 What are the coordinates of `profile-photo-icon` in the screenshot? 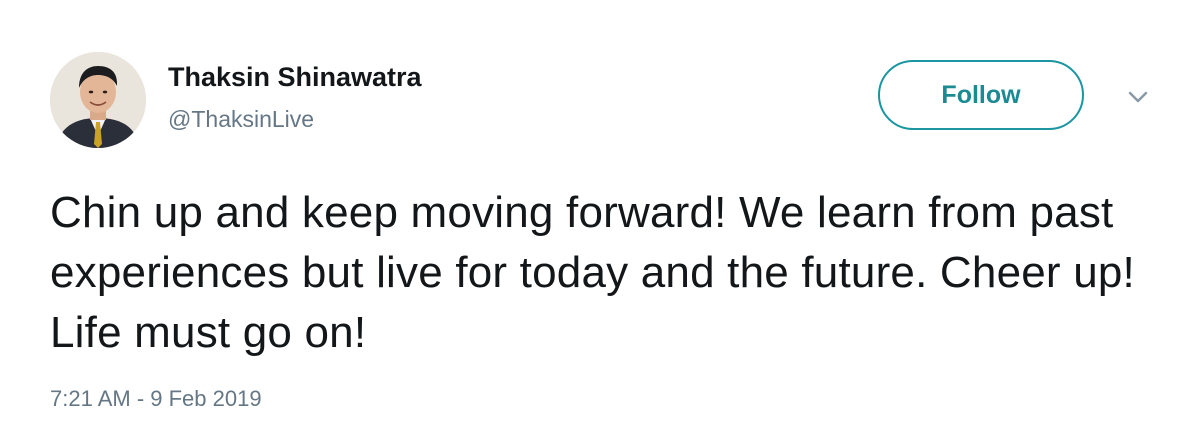 It's located at (98, 100).